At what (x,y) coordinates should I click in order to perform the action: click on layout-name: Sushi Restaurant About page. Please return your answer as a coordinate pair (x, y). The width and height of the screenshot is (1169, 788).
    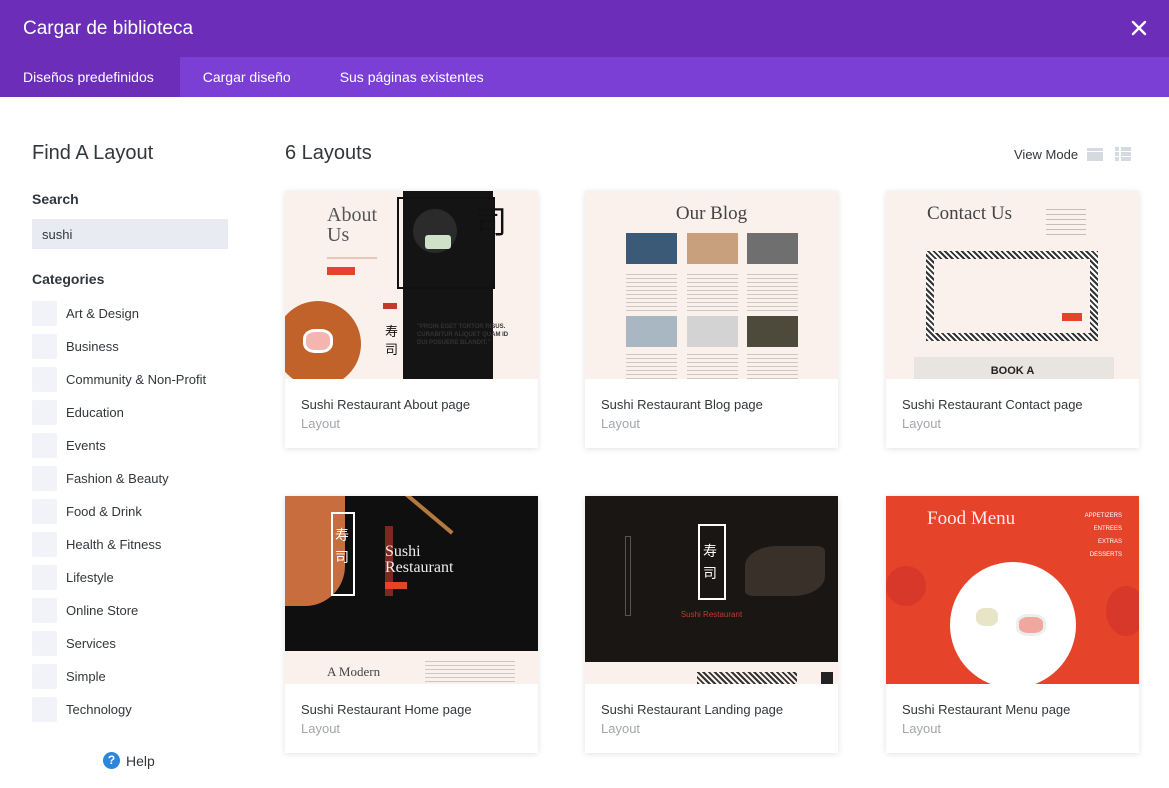
    Looking at the image, I should click on (386, 404).